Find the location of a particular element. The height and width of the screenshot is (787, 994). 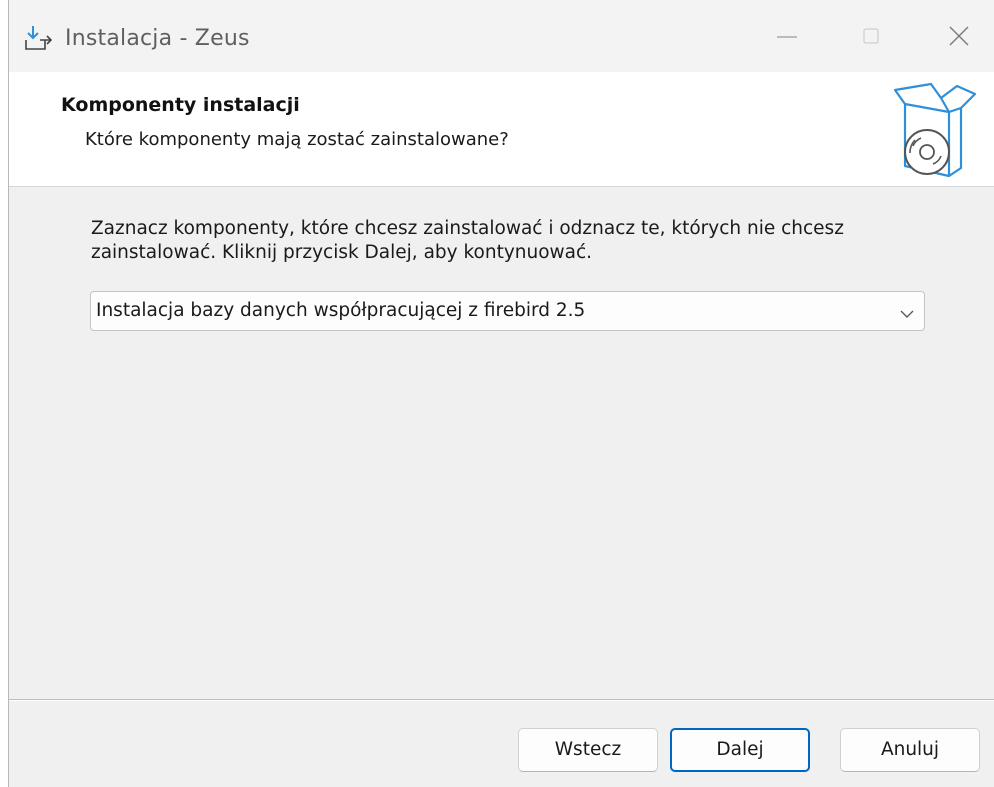

package-box-disc-icon is located at coordinates (934, 130).